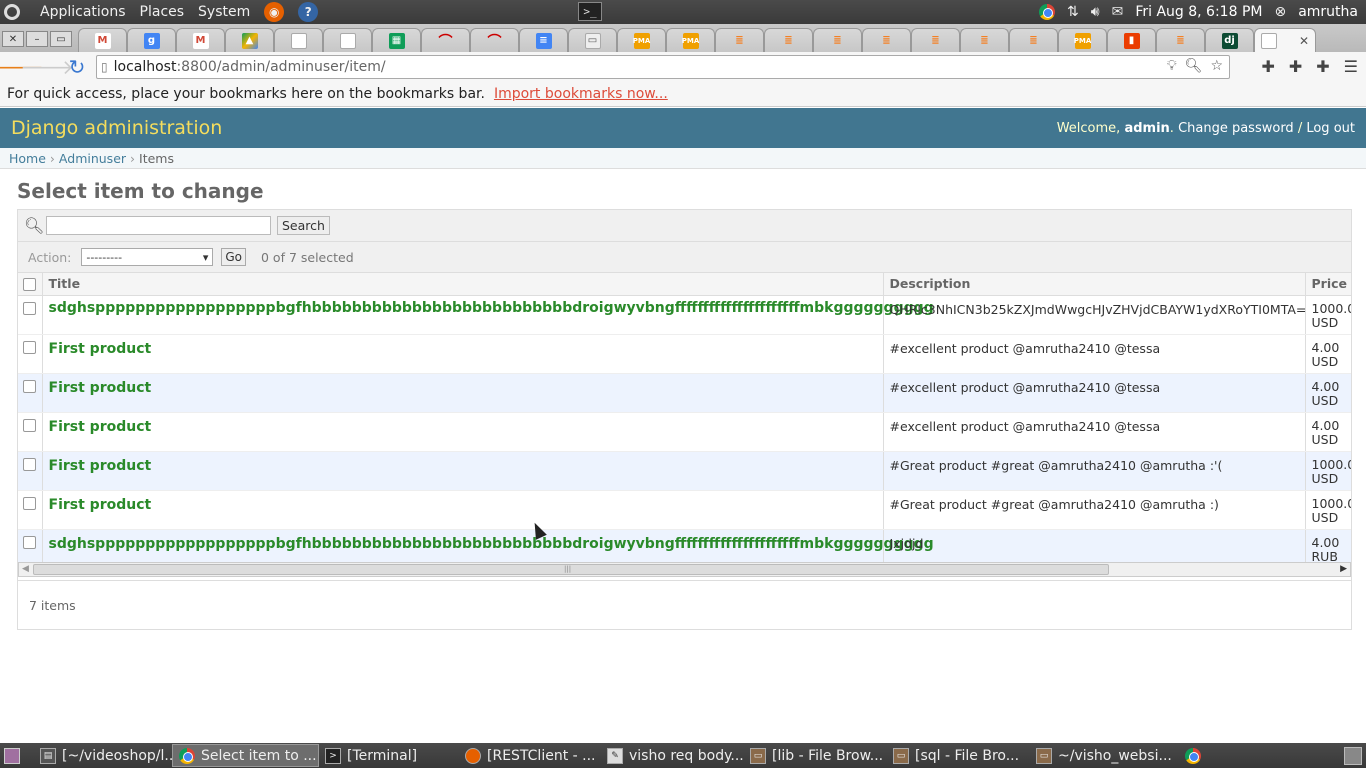 This screenshot has width=1366, height=768. What do you see at coordinates (308, 12) in the screenshot?
I see `help-launcher-icon: ?` at bounding box center [308, 12].